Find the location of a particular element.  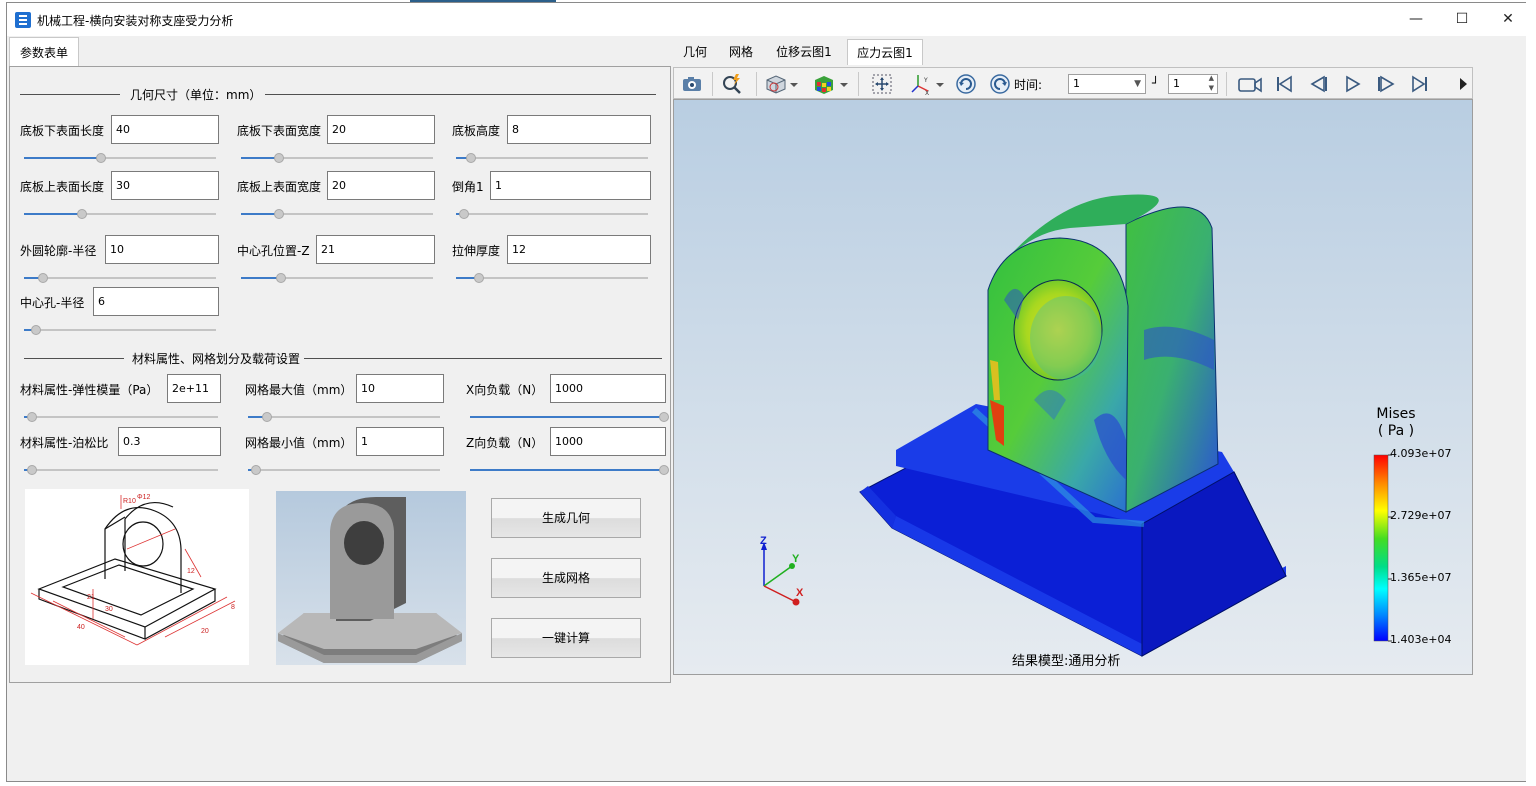

tab-geometry: 几何 is located at coordinates (695, 52).